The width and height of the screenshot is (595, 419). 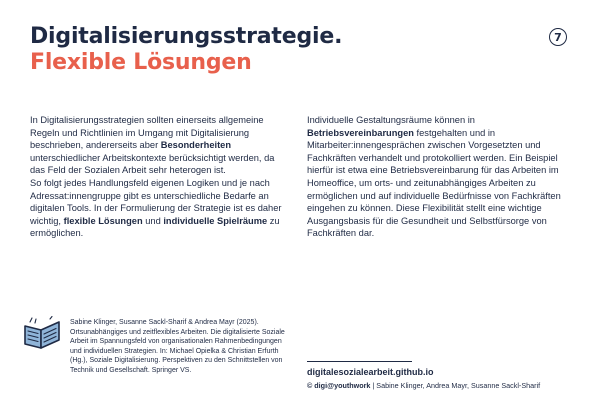 What do you see at coordinates (339, 385) in the screenshot?
I see `credit-handle: © digi@youthwork` at bounding box center [339, 385].